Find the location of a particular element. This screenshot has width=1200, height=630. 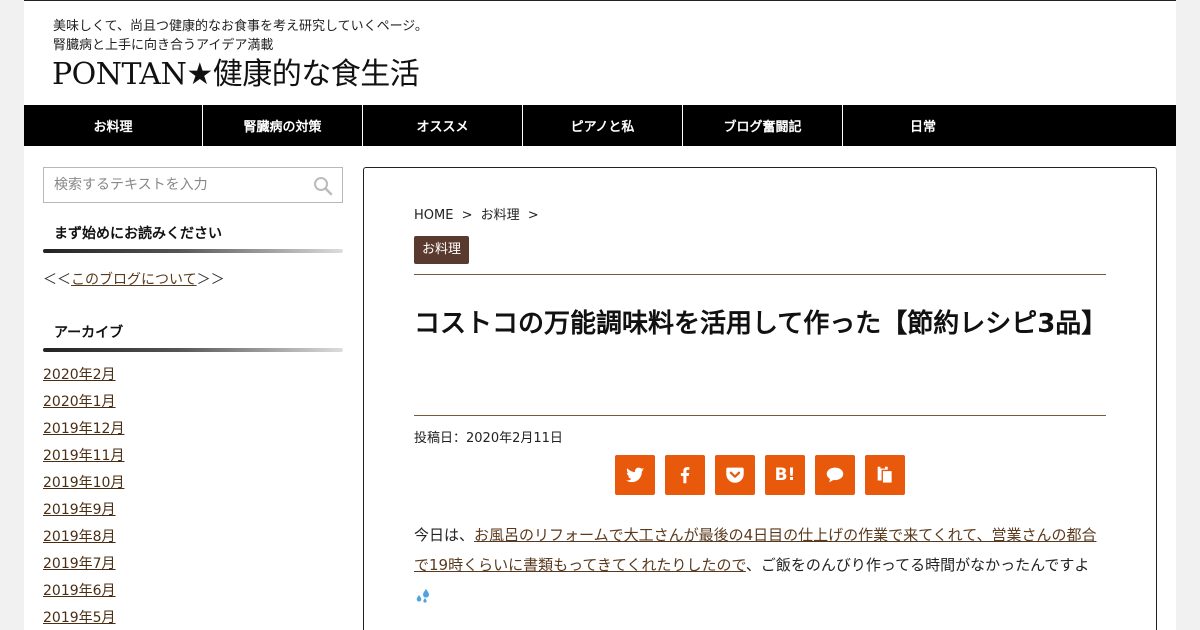

sweat-drops-icon is located at coordinates (422, 595).